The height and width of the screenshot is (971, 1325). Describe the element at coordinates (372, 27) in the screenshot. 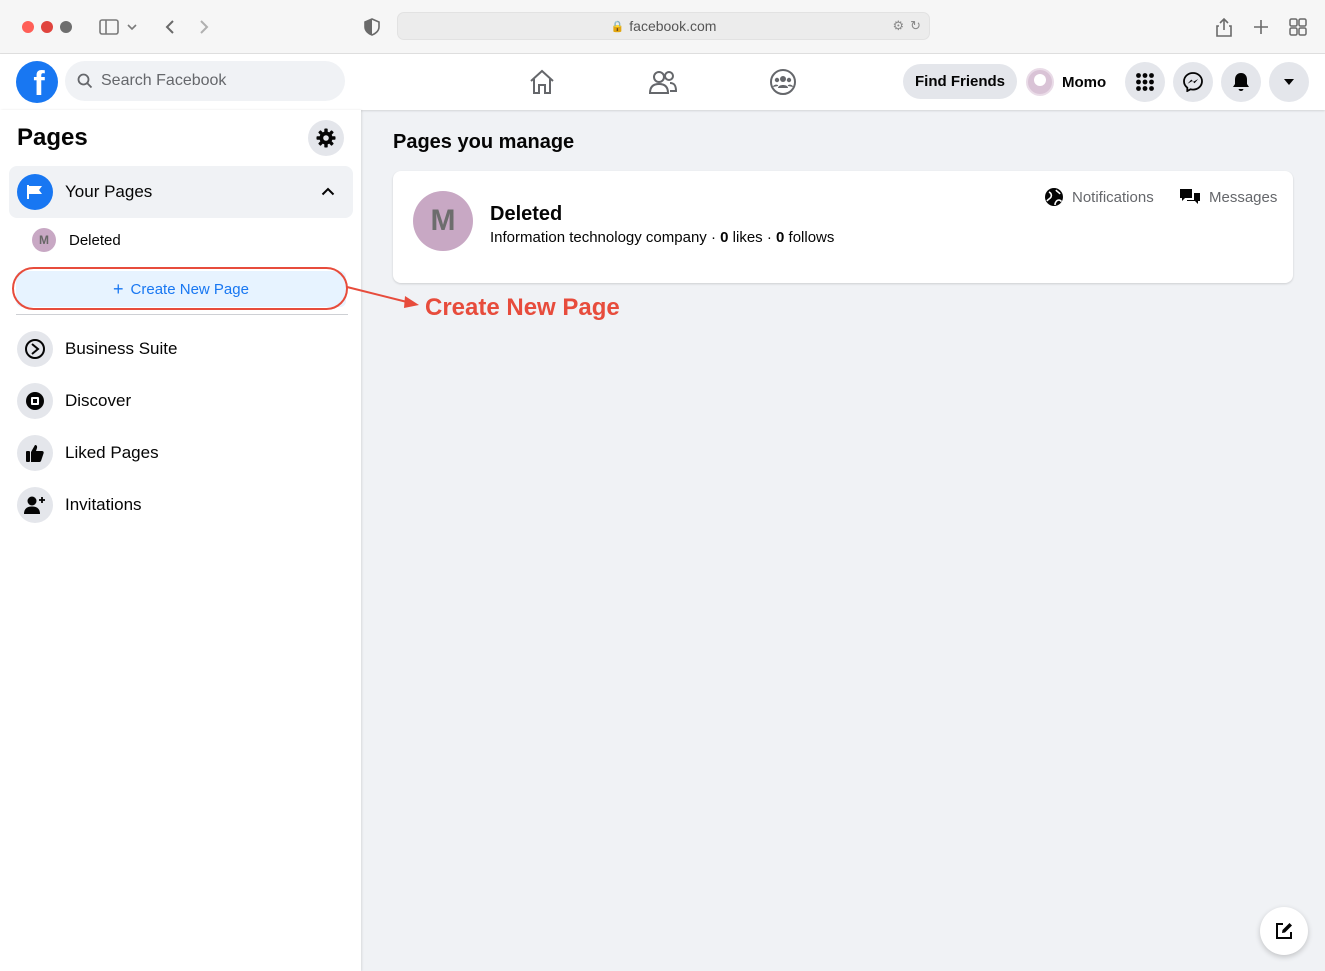

I see `privacy-shield-icon` at that location.